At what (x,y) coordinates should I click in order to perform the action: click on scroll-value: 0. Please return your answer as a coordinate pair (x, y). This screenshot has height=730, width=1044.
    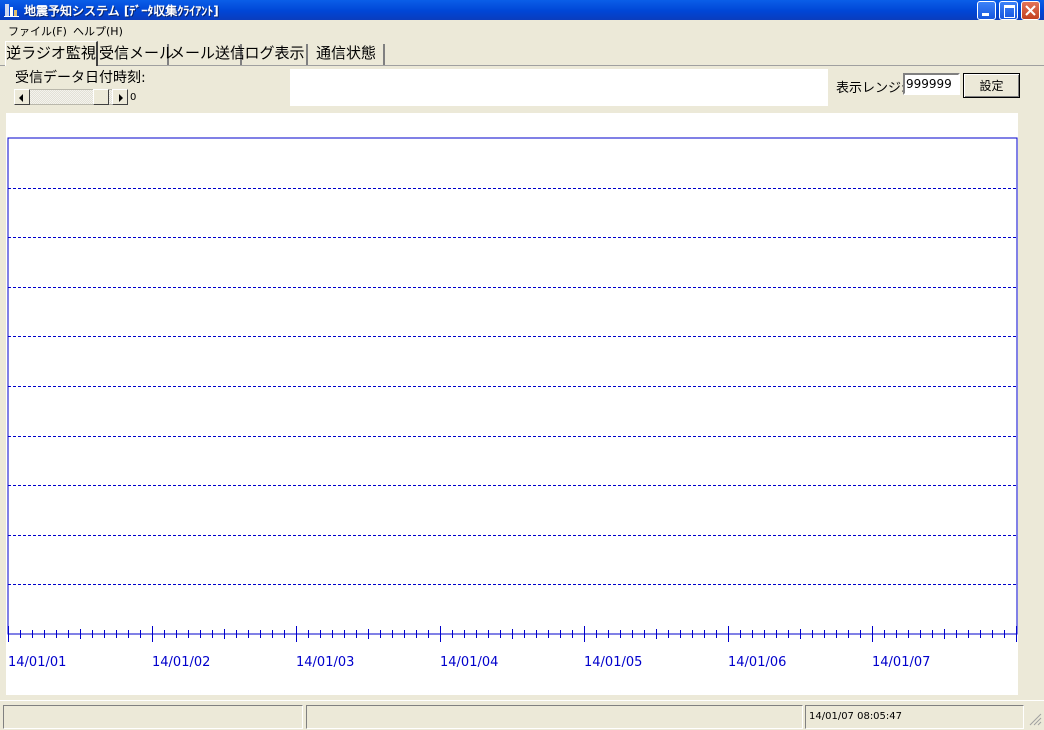
    Looking at the image, I should click on (133, 97).